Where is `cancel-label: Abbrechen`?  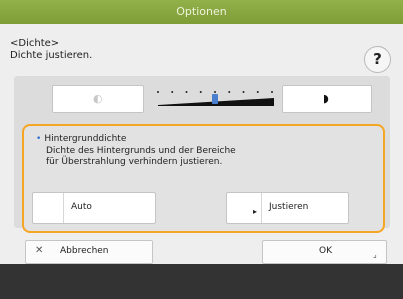
cancel-label: Abbrechen is located at coordinates (84, 251).